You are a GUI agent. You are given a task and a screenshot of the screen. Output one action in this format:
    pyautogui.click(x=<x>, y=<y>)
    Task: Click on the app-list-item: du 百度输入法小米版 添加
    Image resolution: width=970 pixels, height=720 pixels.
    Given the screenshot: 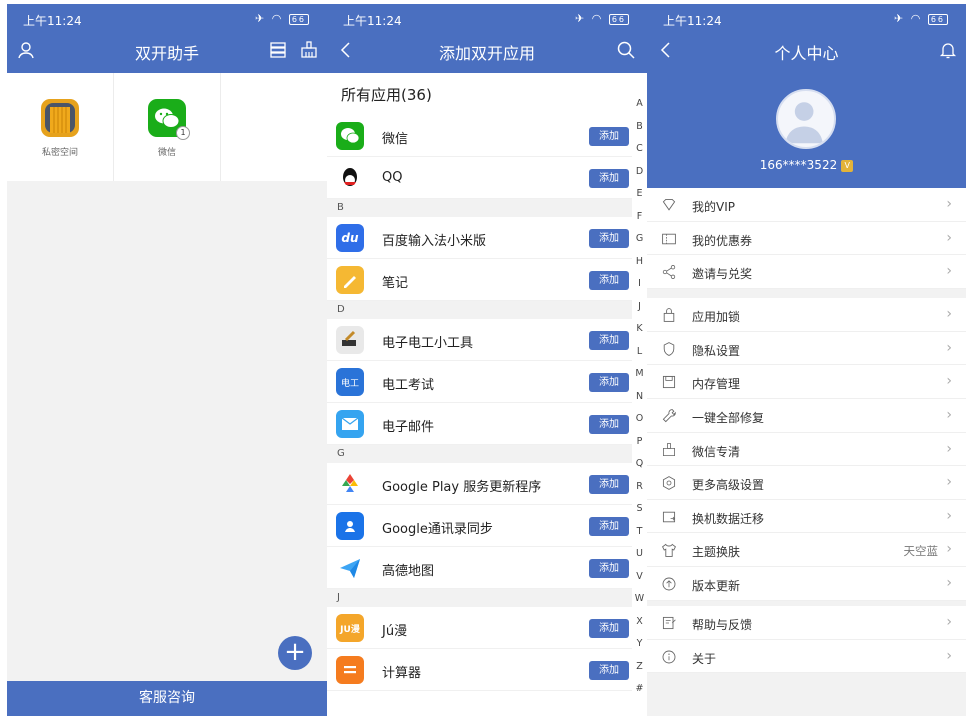 What is the action you would take?
    pyautogui.click(x=479, y=238)
    